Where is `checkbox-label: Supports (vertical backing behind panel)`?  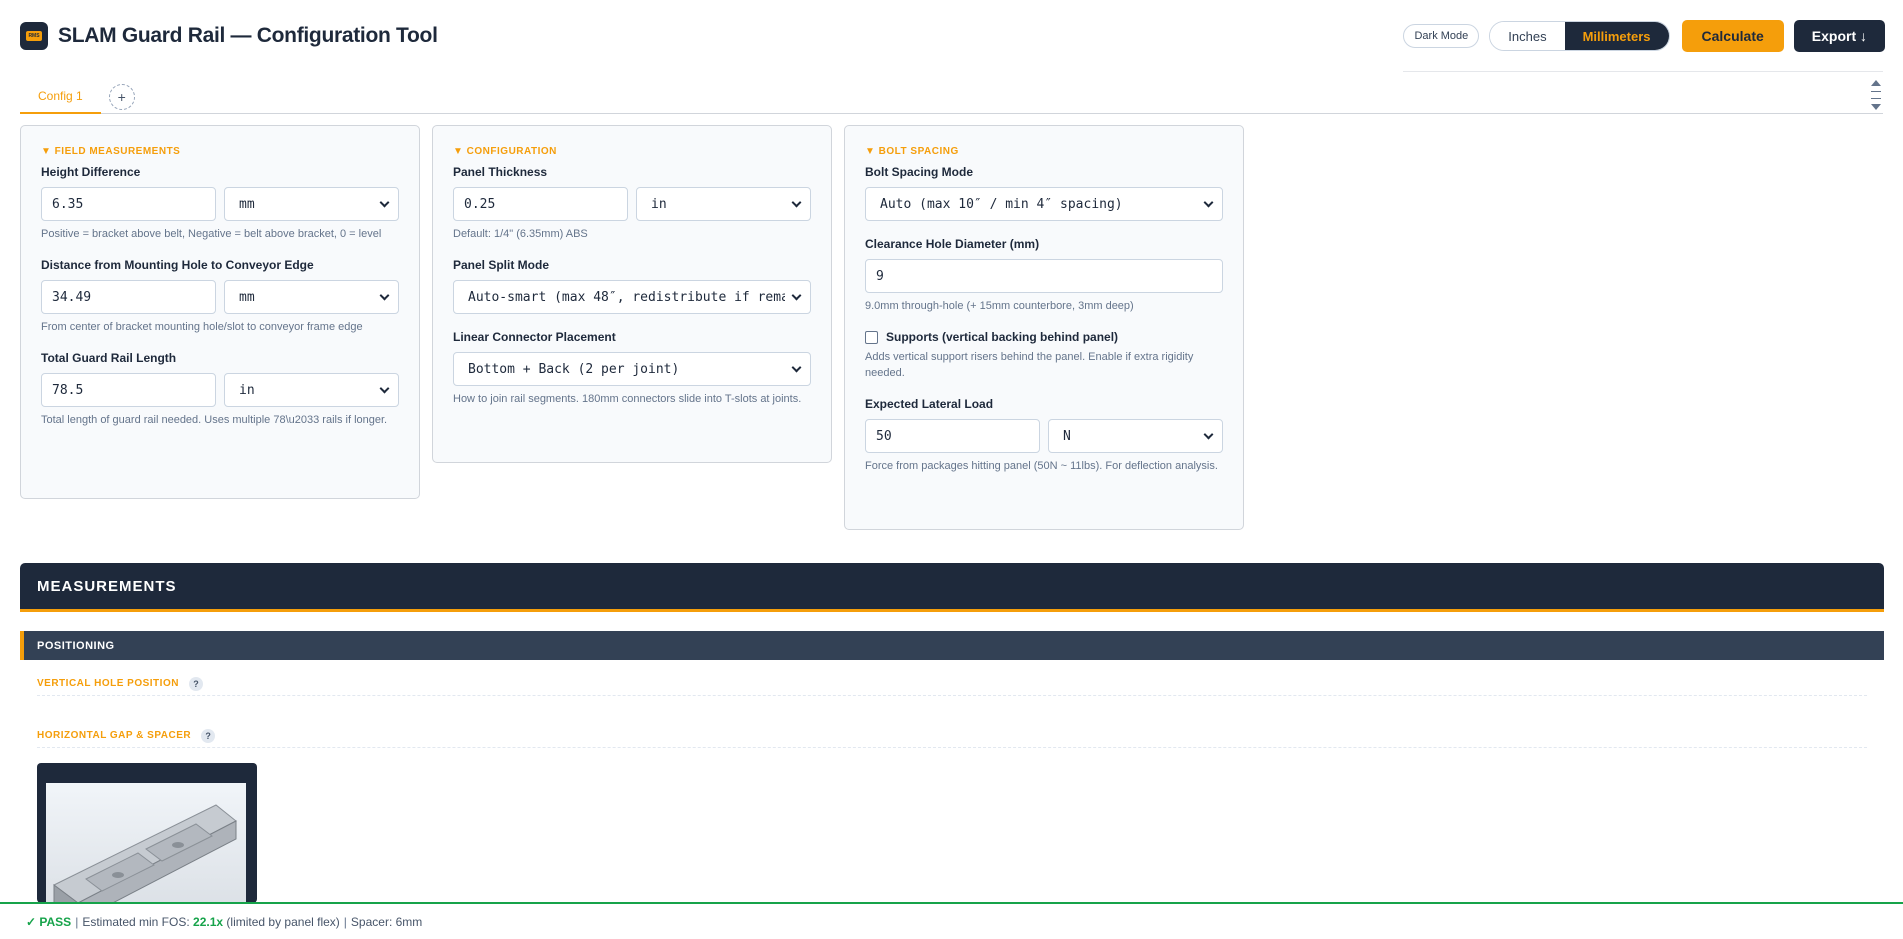 checkbox-label: Supports (vertical backing behind panel) is located at coordinates (1002, 337).